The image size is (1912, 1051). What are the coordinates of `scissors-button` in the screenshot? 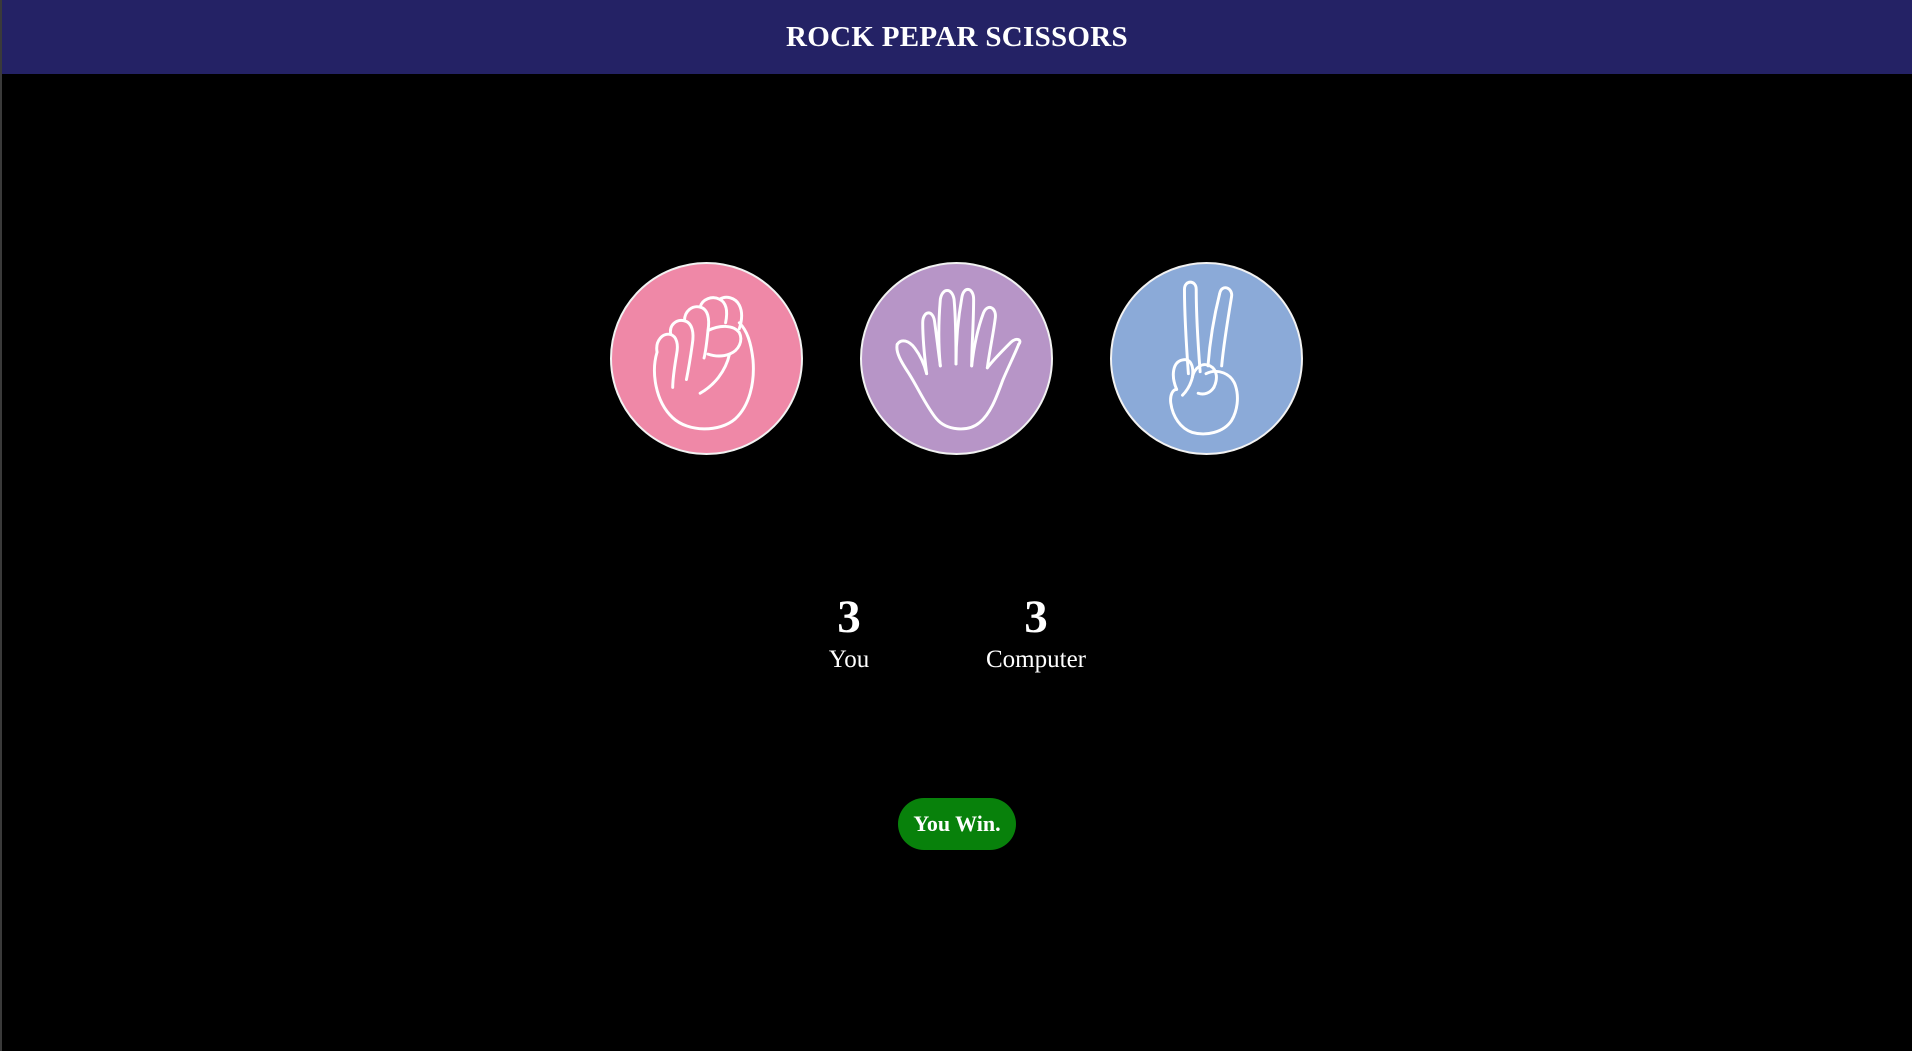 It's located at (1206, 358).